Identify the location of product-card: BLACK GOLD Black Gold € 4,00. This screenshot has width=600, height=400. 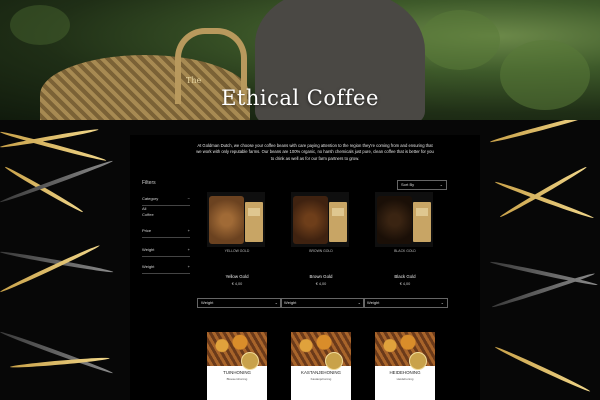
(405, 247).